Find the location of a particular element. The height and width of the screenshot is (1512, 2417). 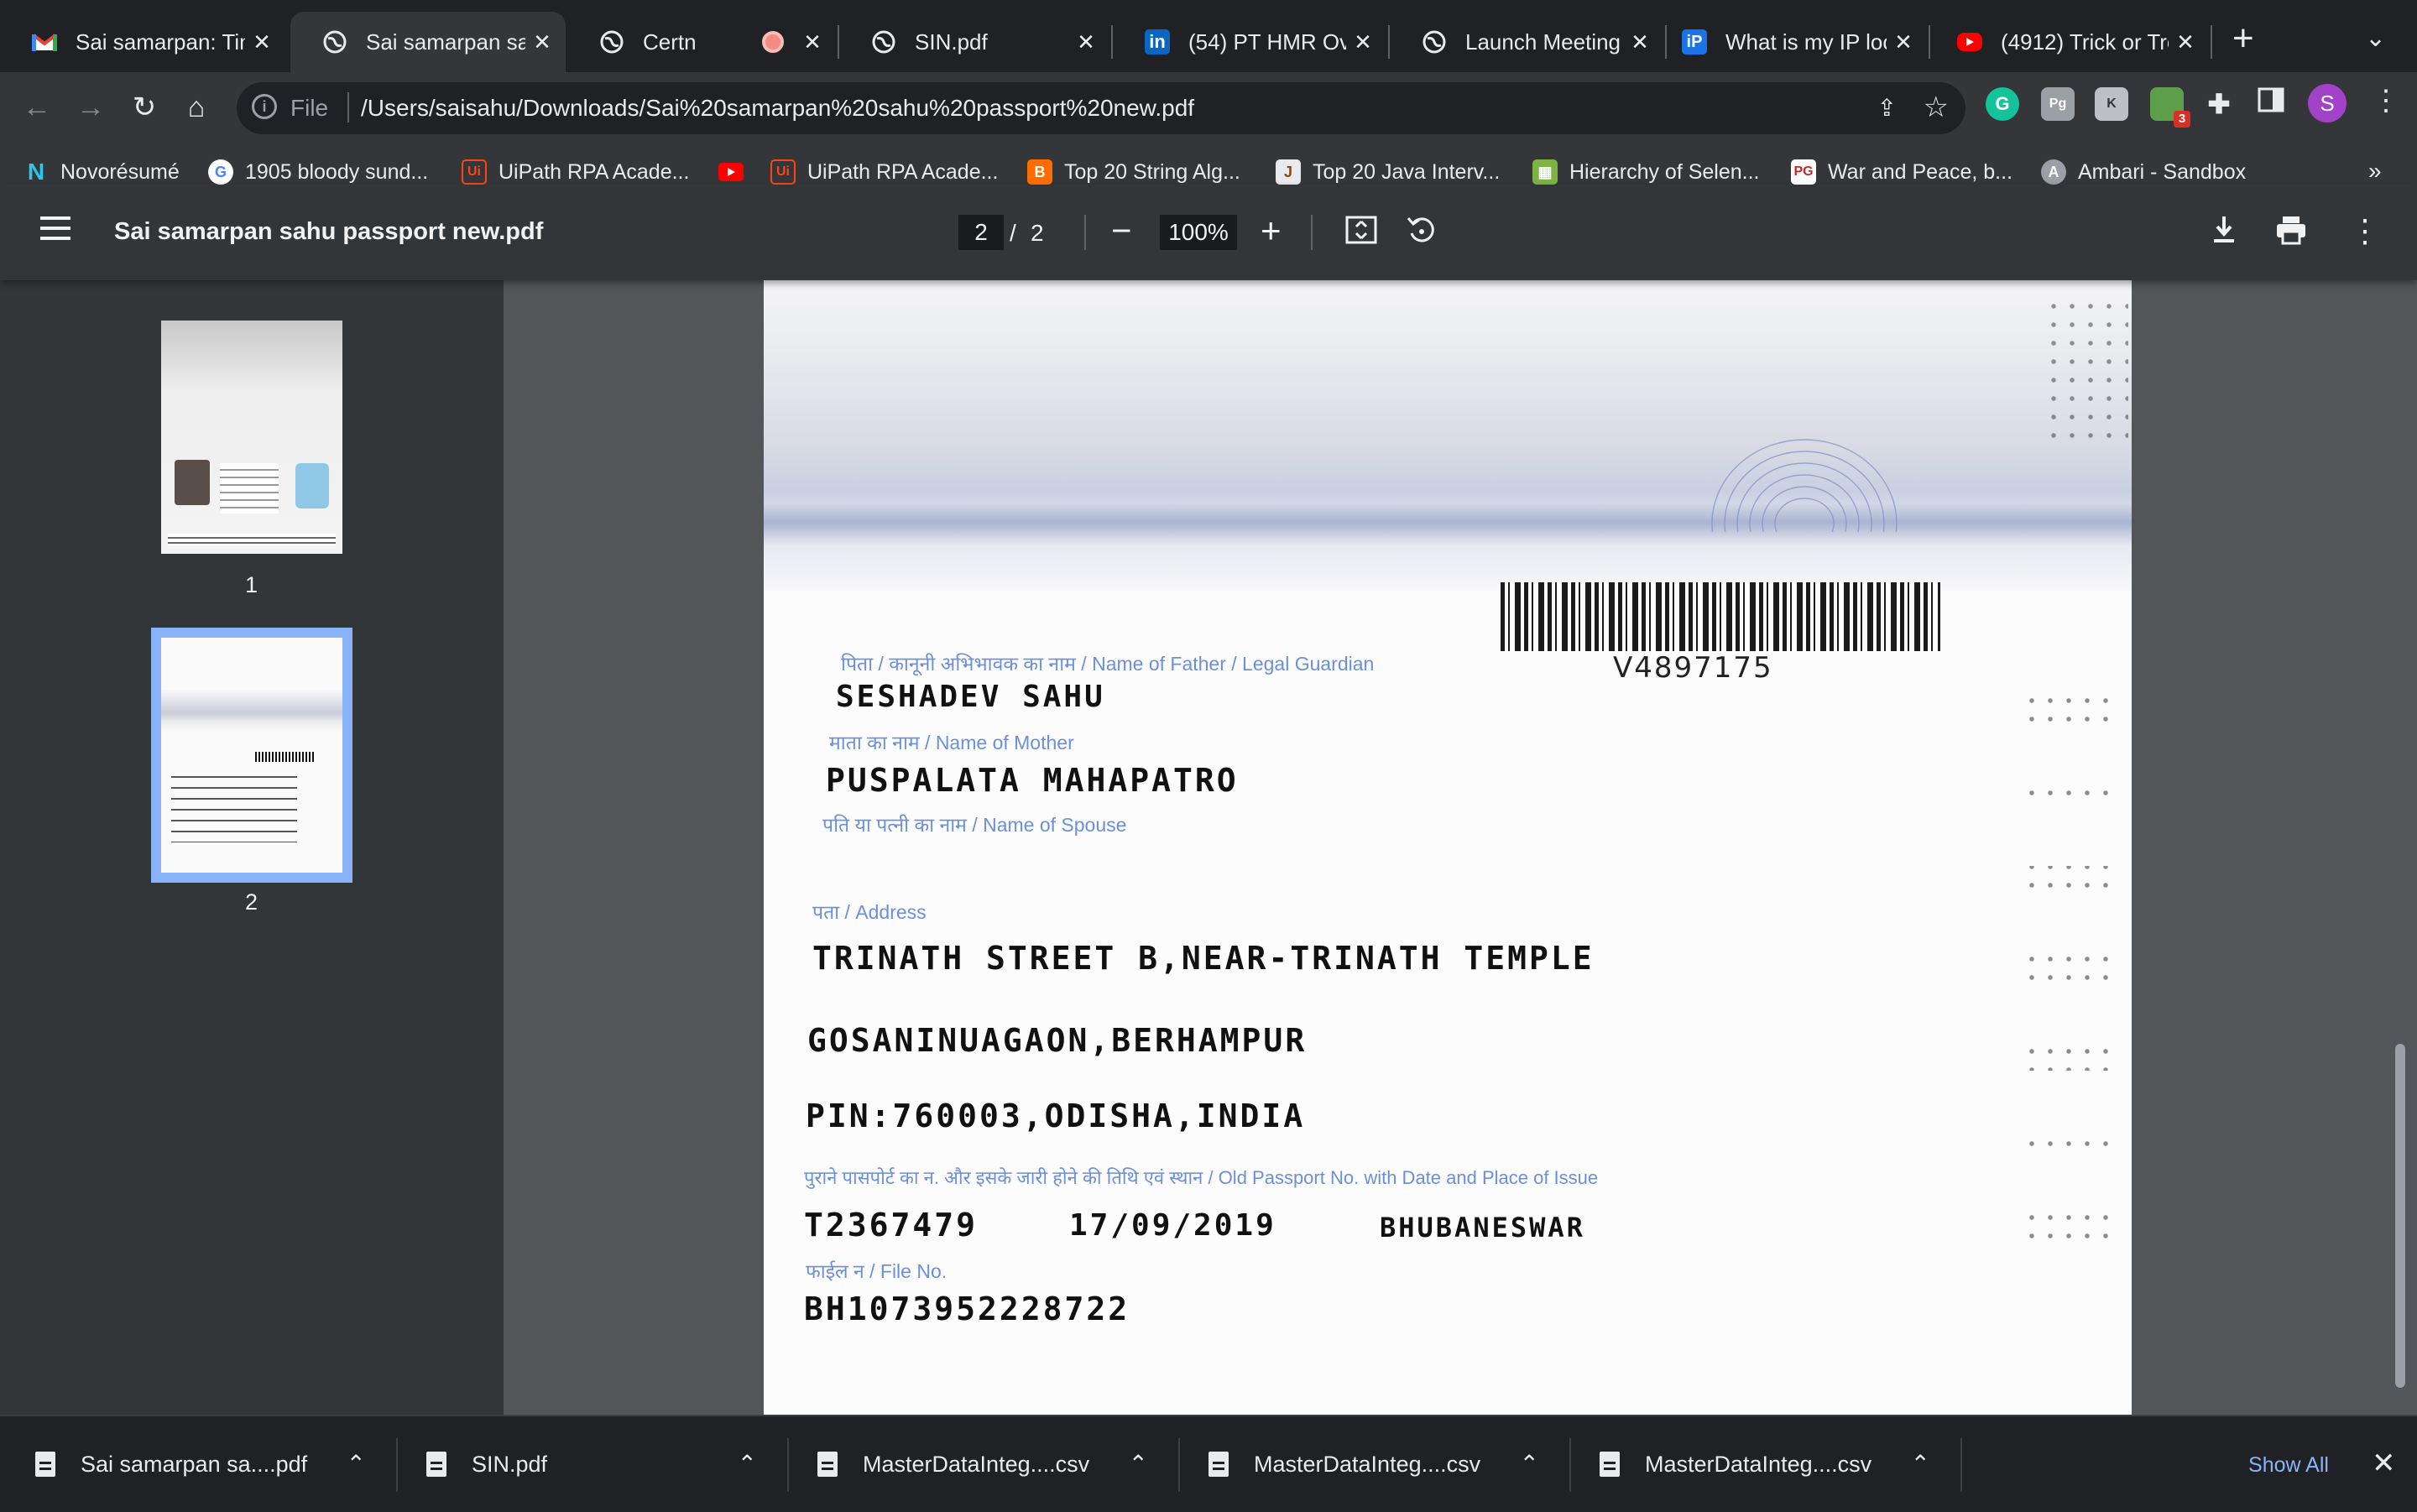

tab-certn: Certn ✕ is located at coordinates (701, 42).